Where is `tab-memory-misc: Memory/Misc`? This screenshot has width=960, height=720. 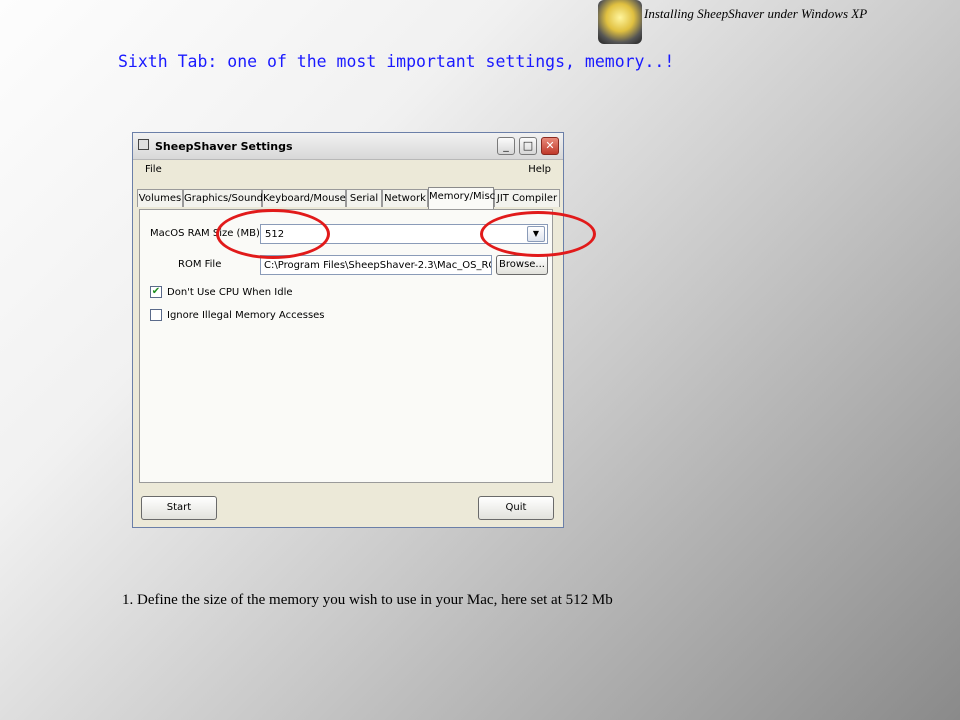 tab-memory-misc: Memory/Misc is located at coordinates (461, 198).